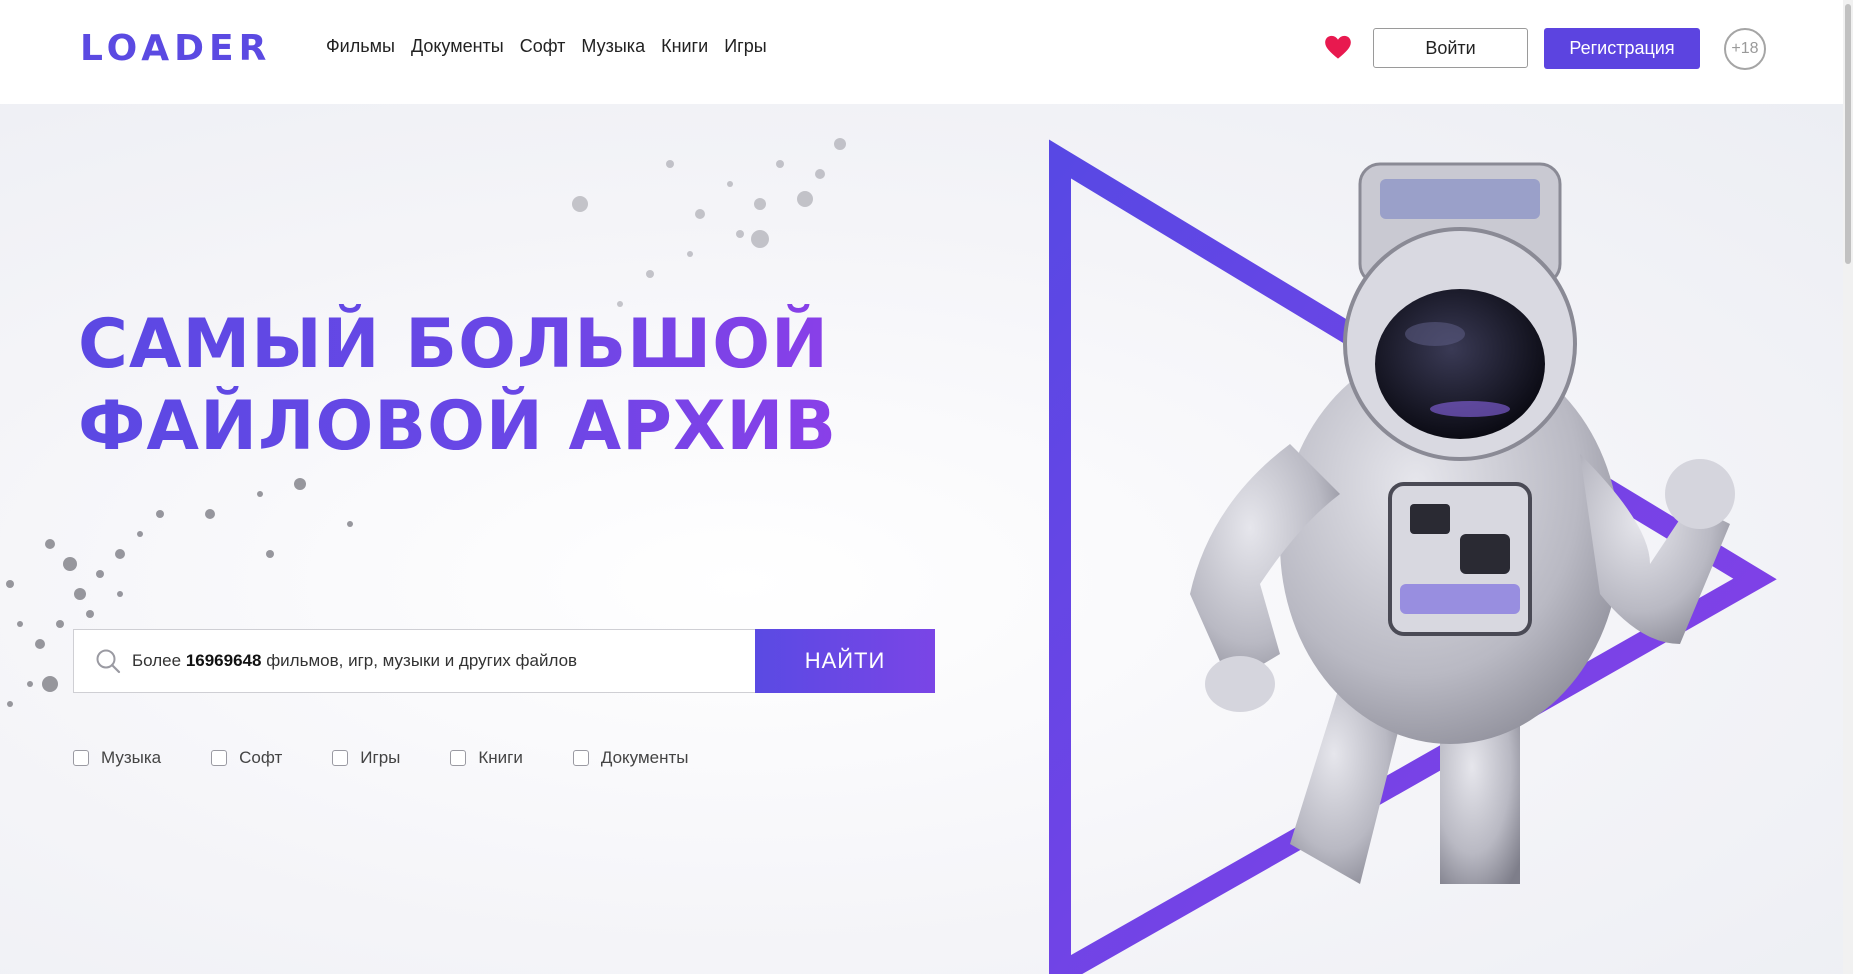 Image resolution: width=1853 pixels, height=974 pixels. Describe the element at coordinates (1848, 134) in the screenshot. I see `scrollbar-thumb` at that location.